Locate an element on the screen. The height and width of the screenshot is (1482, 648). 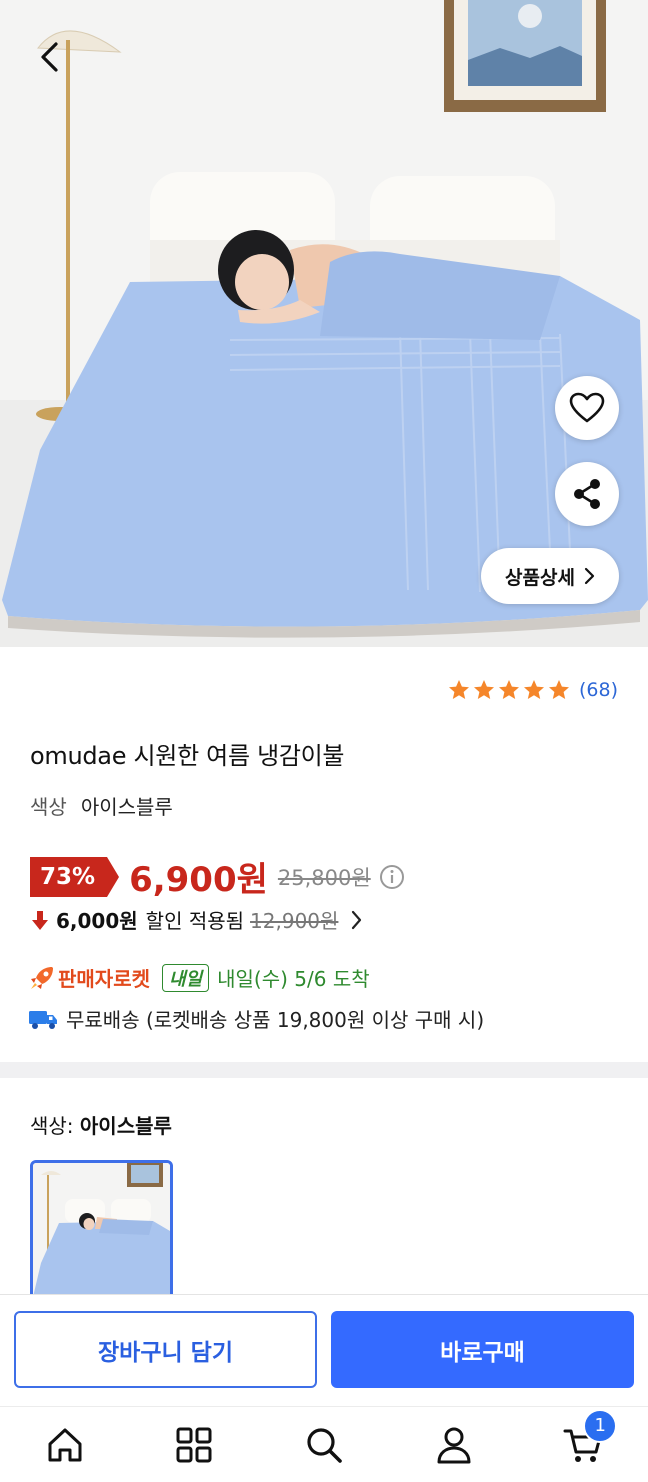
thumbnail-image is located at coordinates (101, 1230).